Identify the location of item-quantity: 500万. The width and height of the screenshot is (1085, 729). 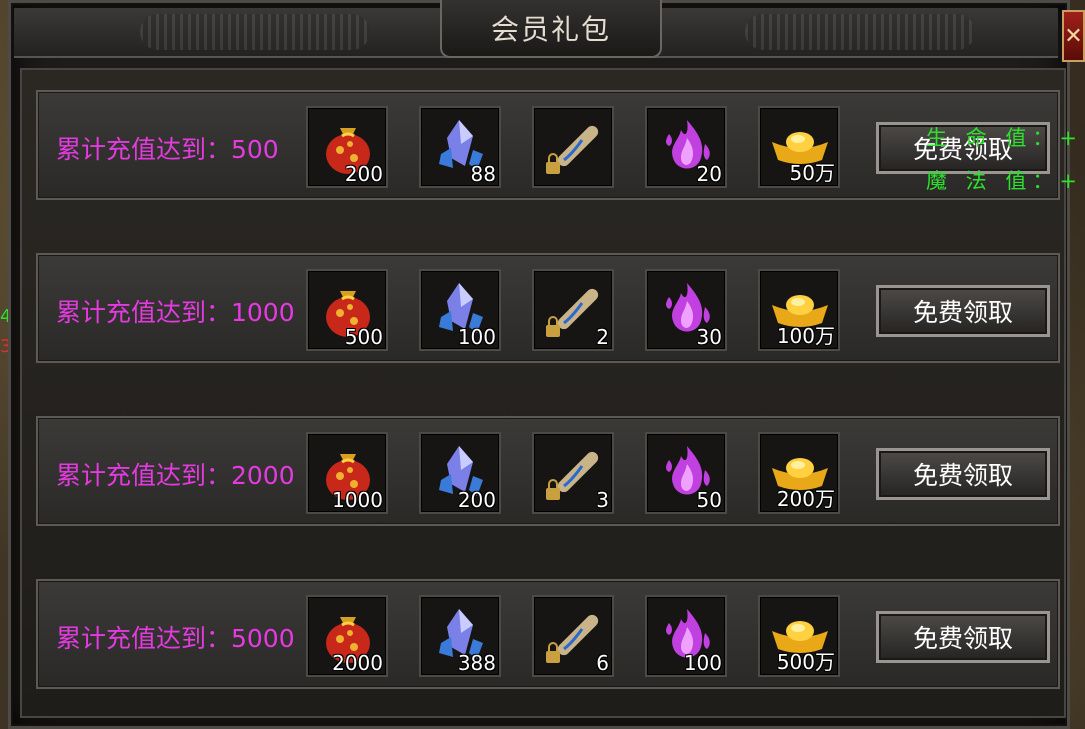
(805, 662).